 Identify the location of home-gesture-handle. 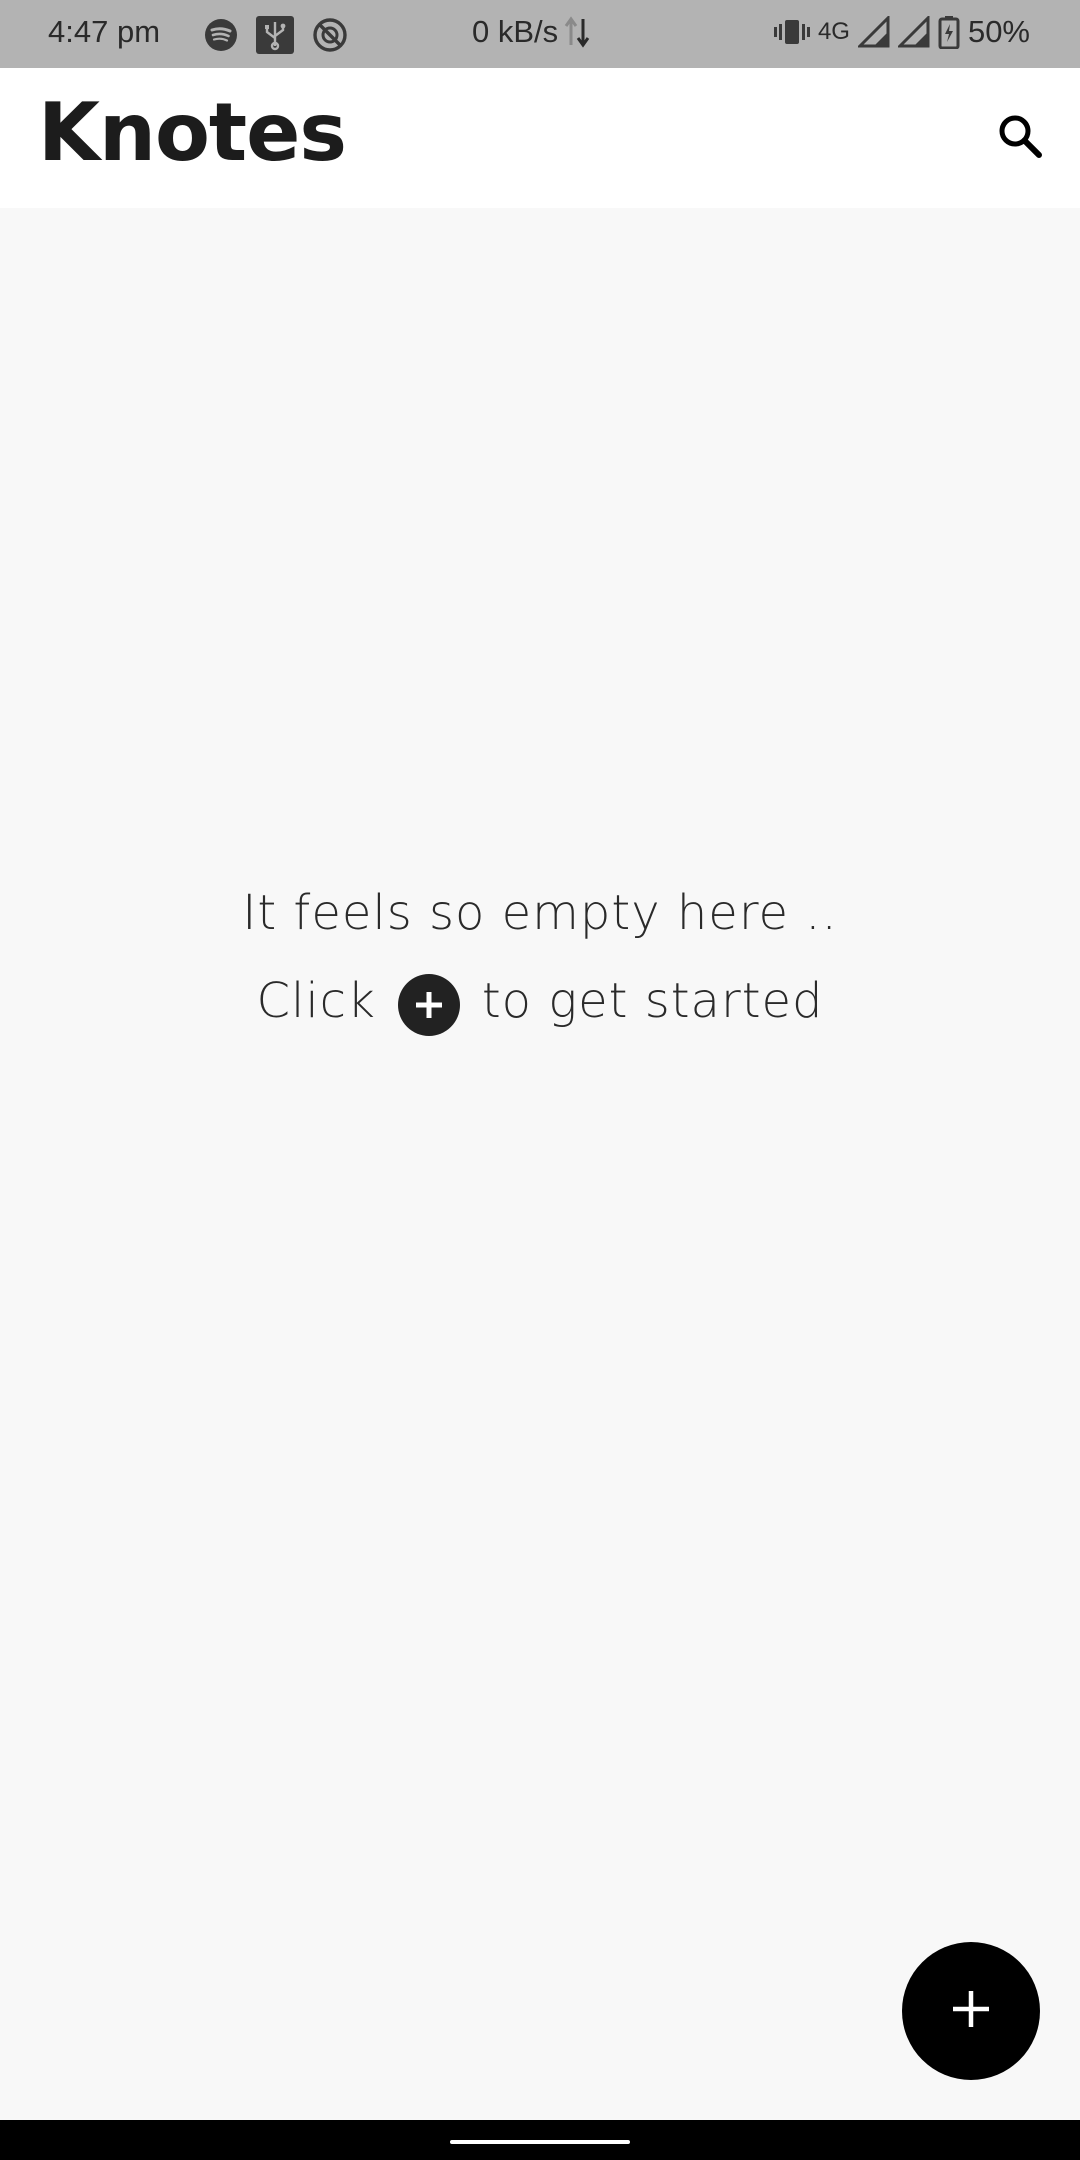
(540, 2142).